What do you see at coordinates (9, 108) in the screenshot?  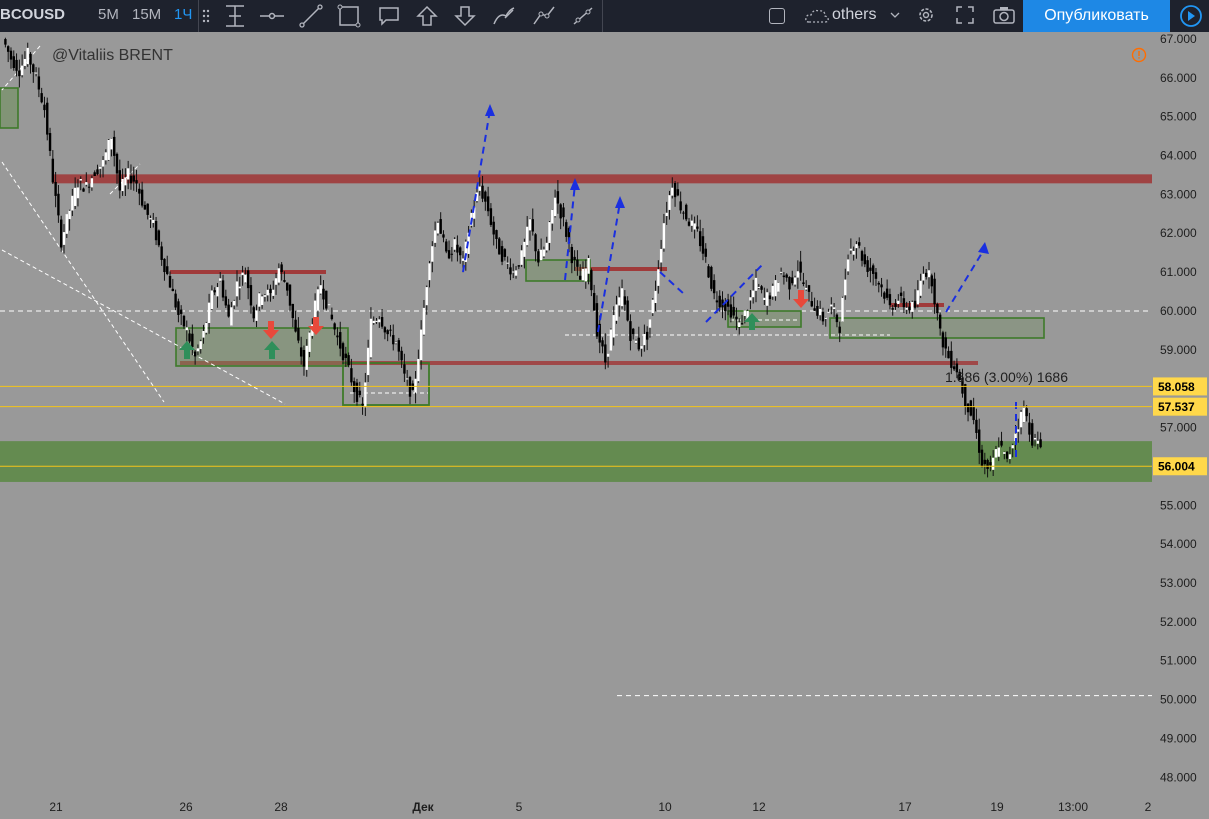 I see `zone-box` at bounding box center [9, 108].